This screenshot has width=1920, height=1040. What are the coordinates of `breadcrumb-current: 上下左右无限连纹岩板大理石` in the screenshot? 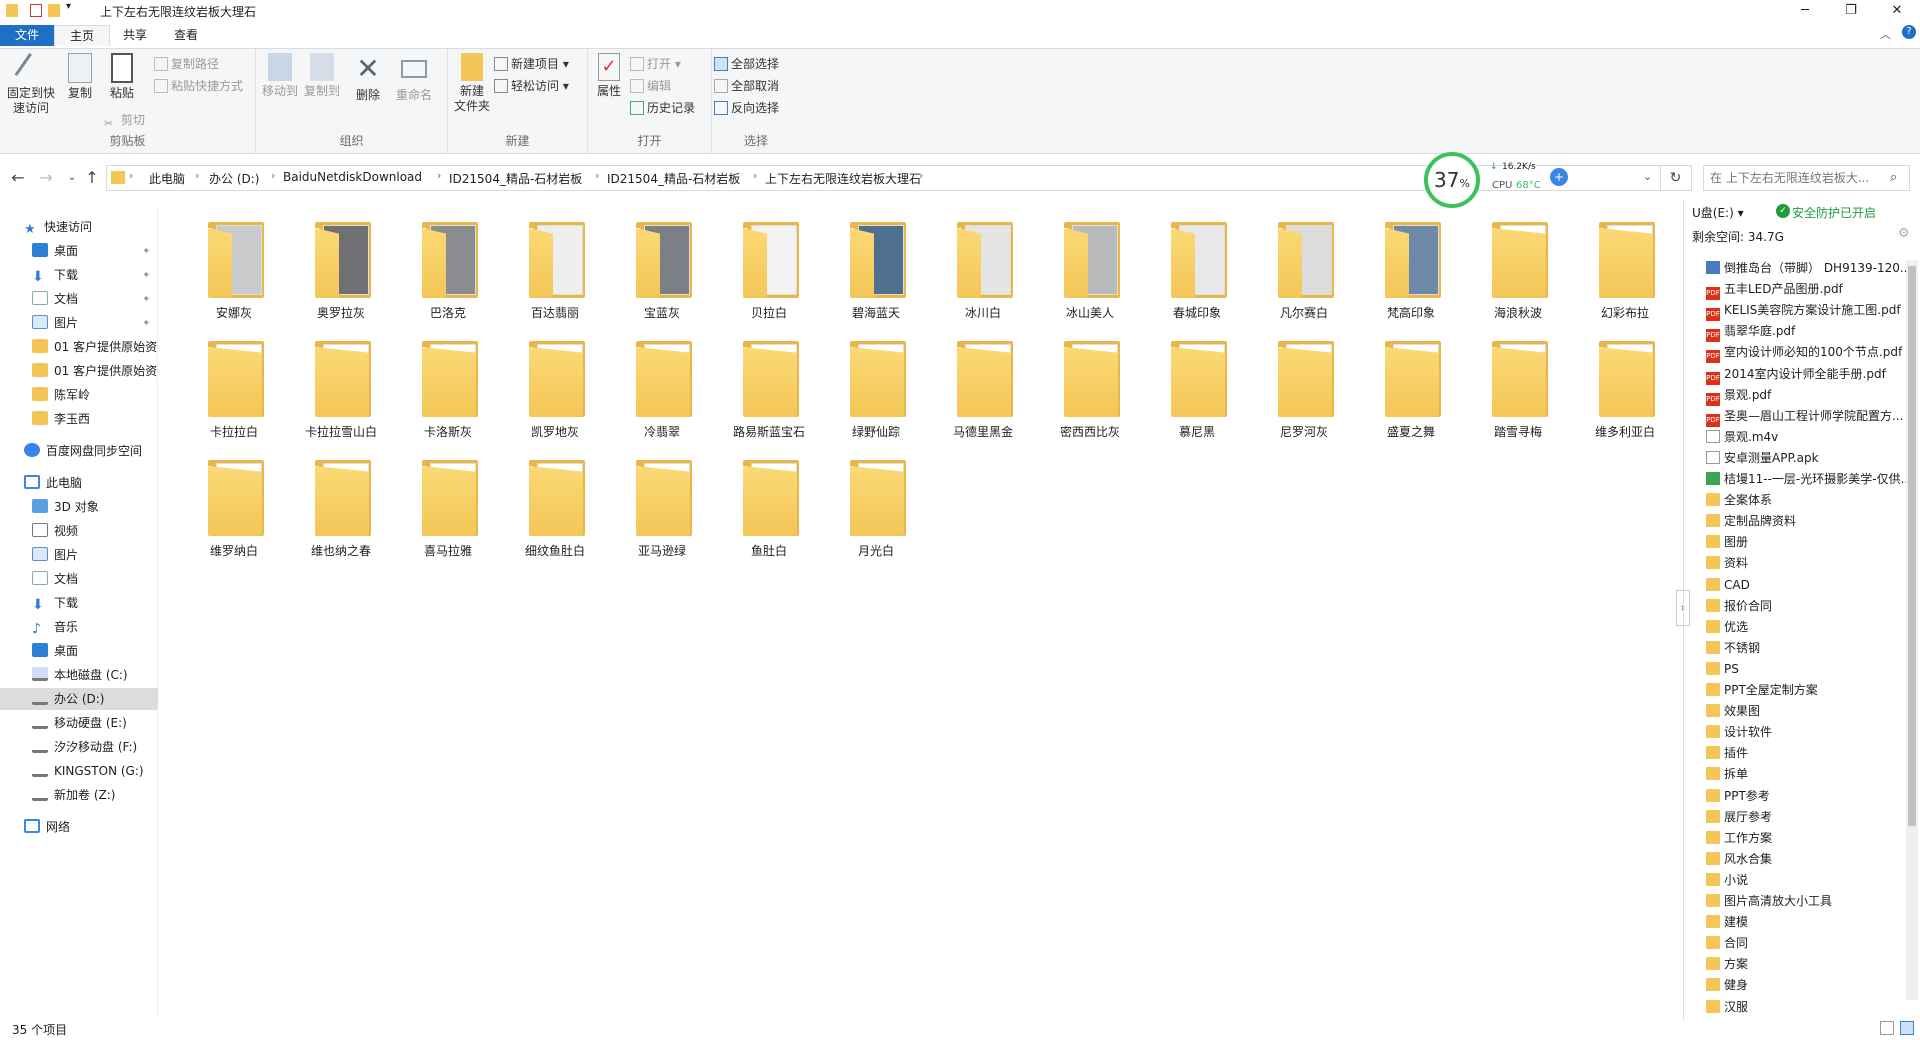 It's located at (843, 178).